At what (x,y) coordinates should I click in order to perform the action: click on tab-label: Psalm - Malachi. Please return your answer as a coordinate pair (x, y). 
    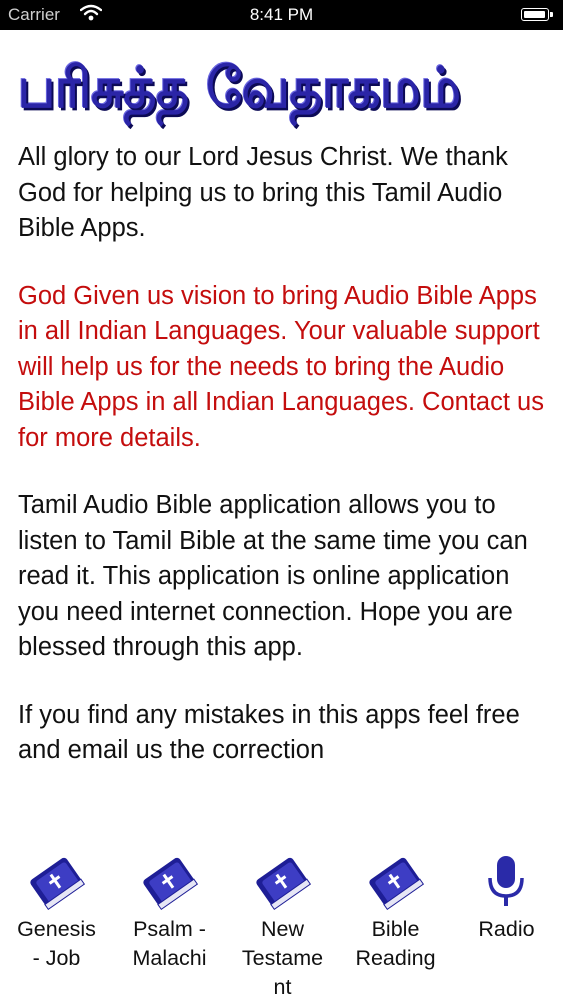
    Looking at the image, I should click on (169, 943).